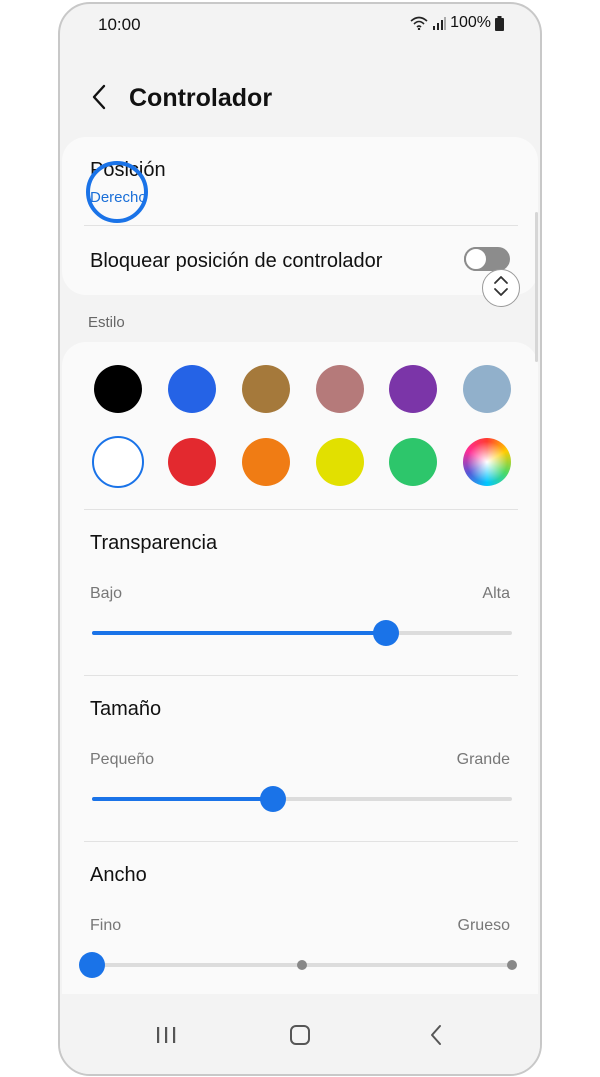  What do you see at coordinates (536, 287) in the screenshot?
I see `scroll-indicator` at bounding box center [536, 287].